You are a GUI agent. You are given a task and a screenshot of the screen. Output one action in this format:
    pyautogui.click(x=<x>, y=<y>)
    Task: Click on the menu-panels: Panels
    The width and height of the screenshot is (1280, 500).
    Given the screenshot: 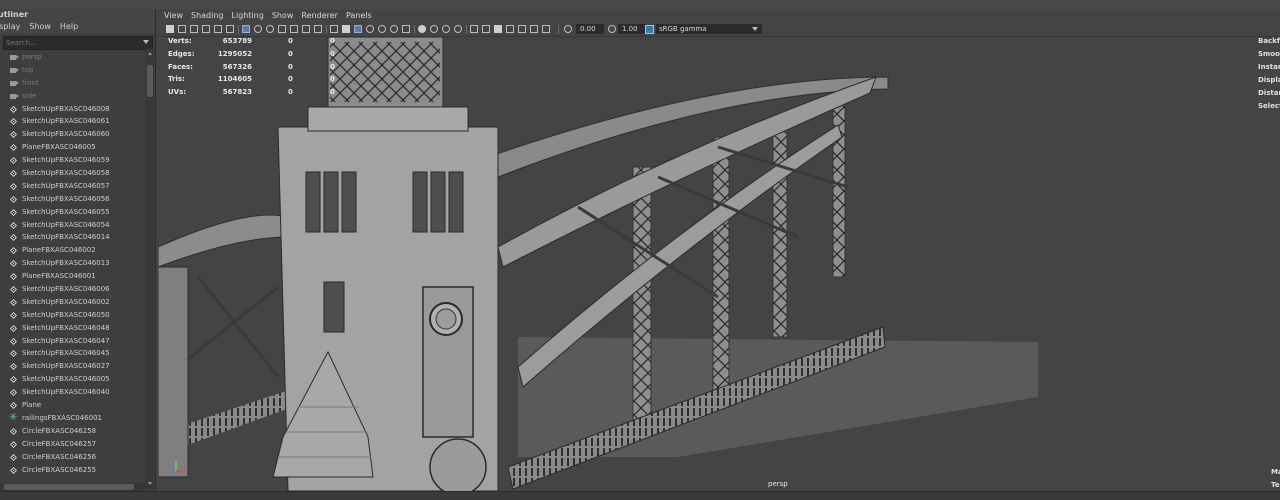 What is the action you would take?
    pyautogui.click(x=359, y=16)
    